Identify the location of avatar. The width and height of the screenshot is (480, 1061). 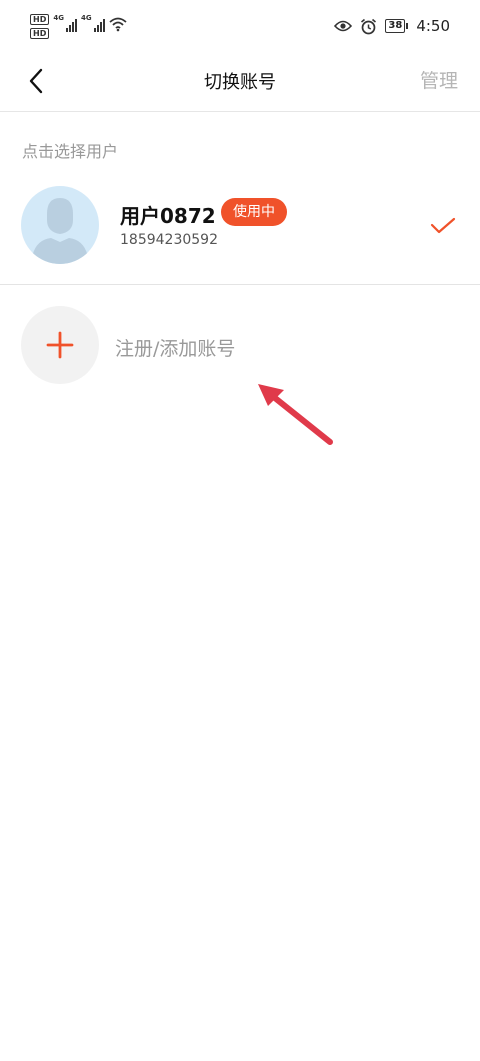
(60, 225).